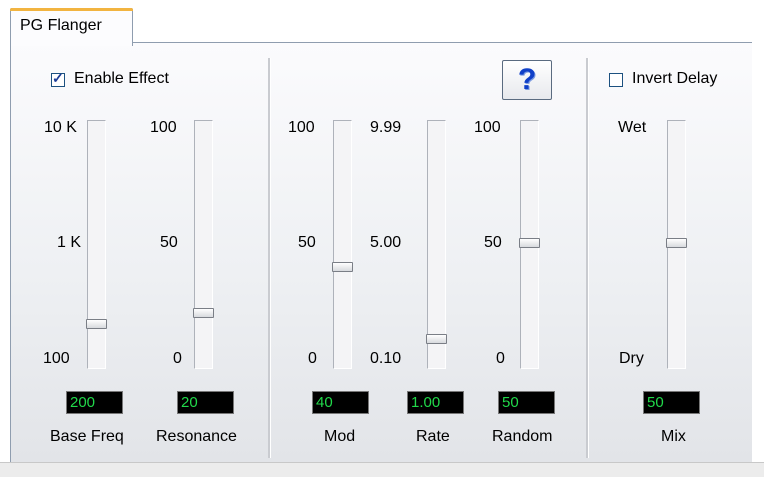  What do you see at coordinates (436, 339) in the screenshot?
I see `rate-slider-thumb` at bounding box center [436, 339].